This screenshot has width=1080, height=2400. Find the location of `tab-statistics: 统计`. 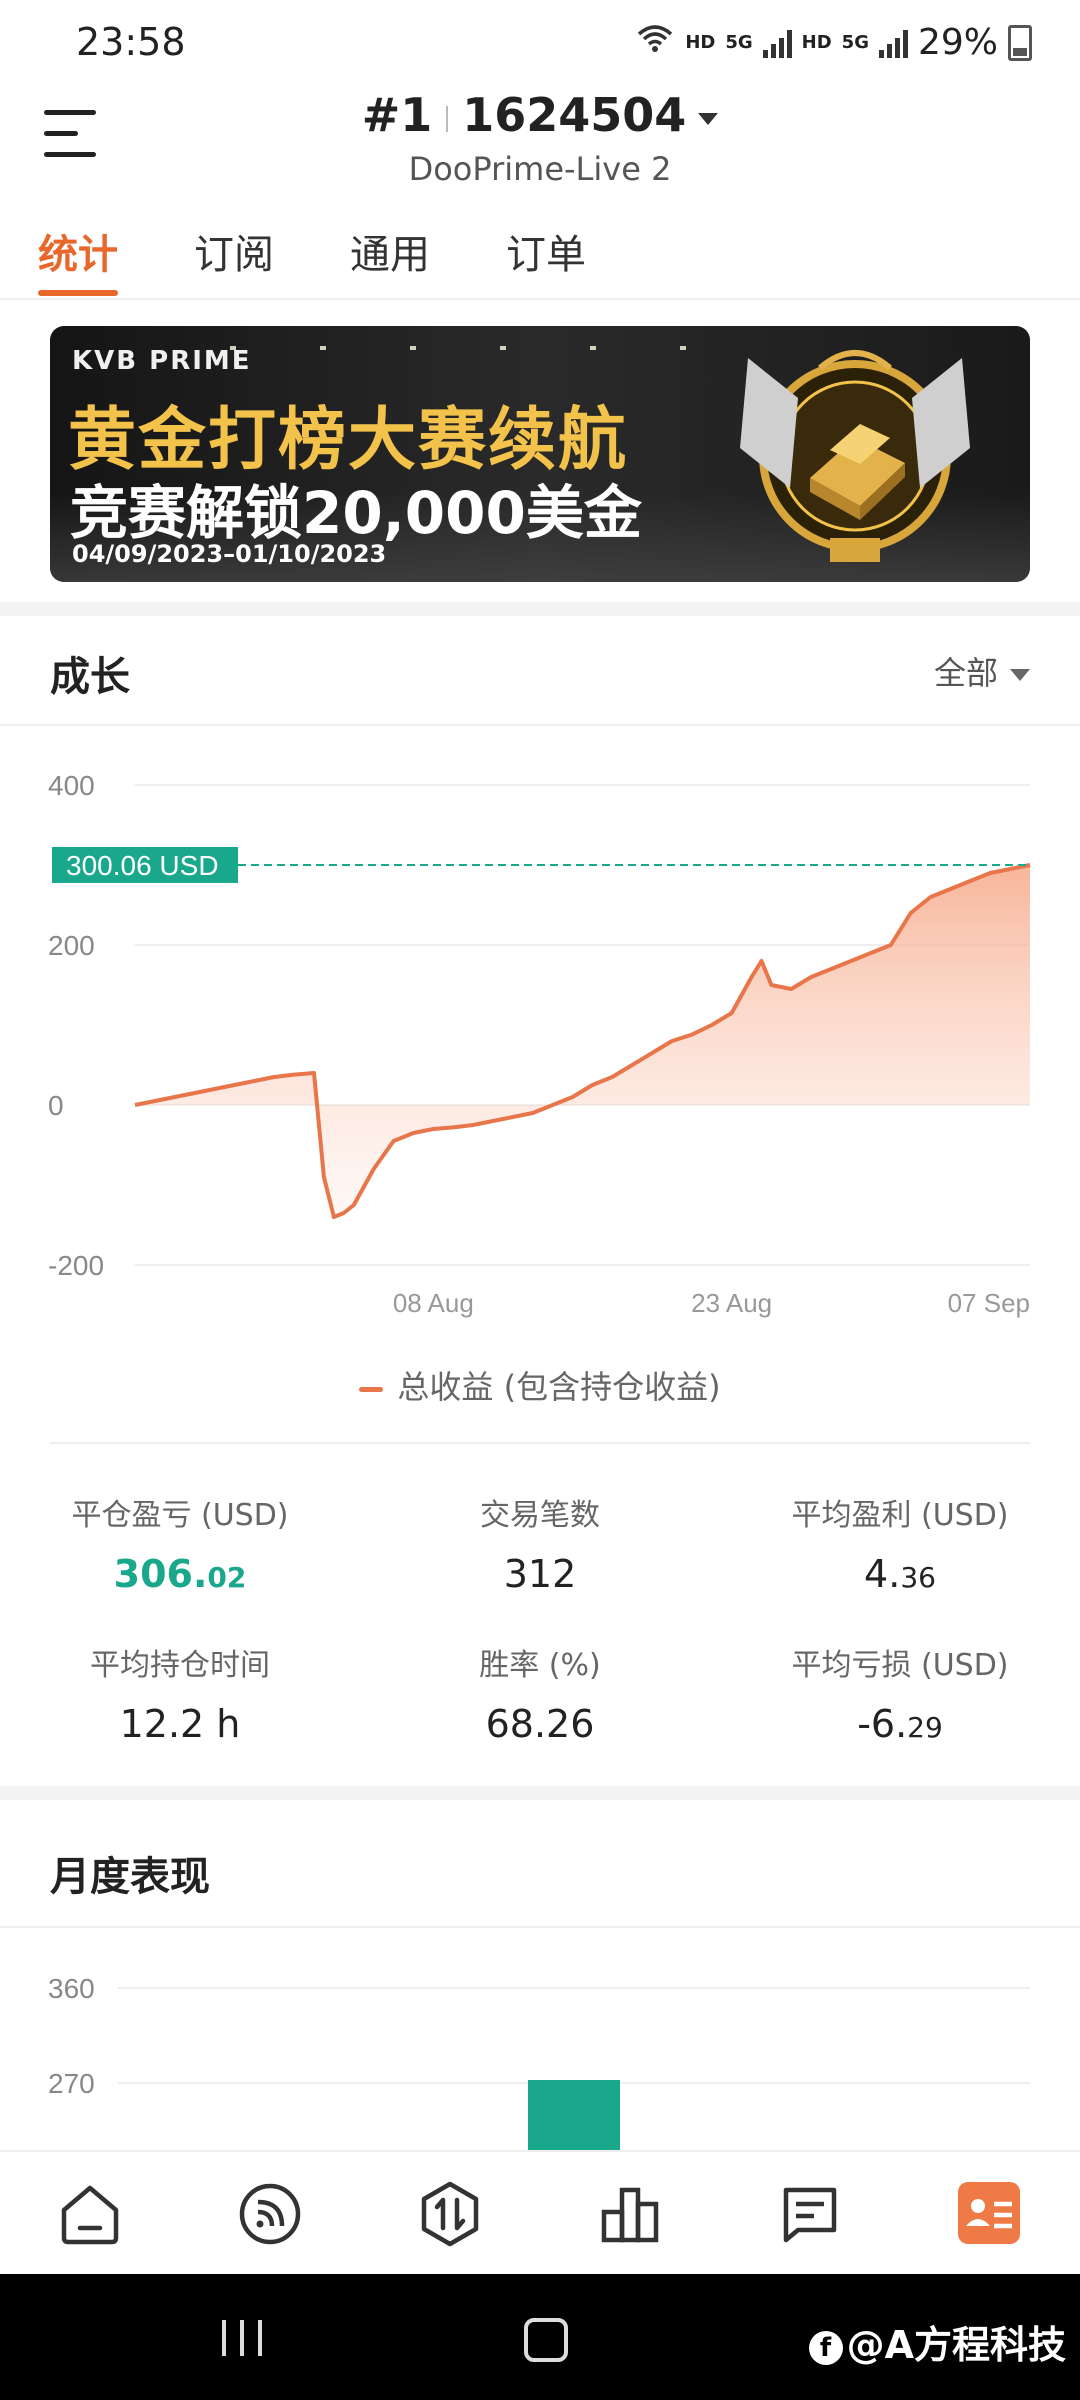

tab-statistics: 统计 is located at coordinates (78, 251).